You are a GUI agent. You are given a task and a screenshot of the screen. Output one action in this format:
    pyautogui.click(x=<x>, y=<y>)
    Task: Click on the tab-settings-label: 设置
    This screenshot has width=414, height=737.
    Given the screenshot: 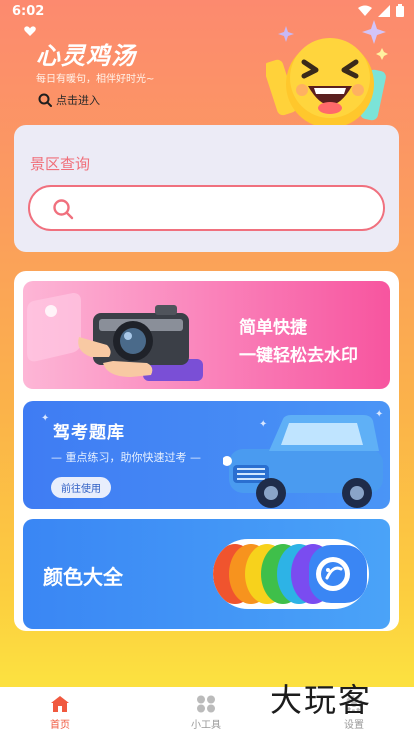 What is the action you would take?
    pyautogui.click(x=354, y=725)
    